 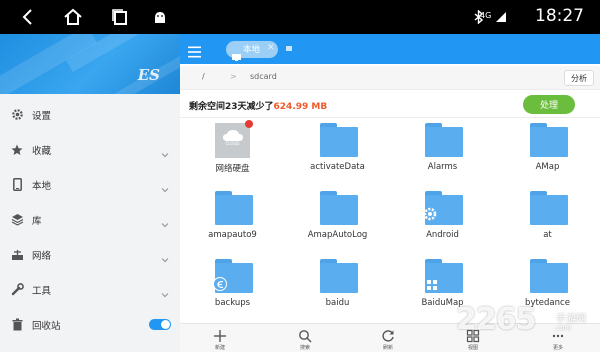 I want to click on file-name: backups, so click(x=232, y=303).